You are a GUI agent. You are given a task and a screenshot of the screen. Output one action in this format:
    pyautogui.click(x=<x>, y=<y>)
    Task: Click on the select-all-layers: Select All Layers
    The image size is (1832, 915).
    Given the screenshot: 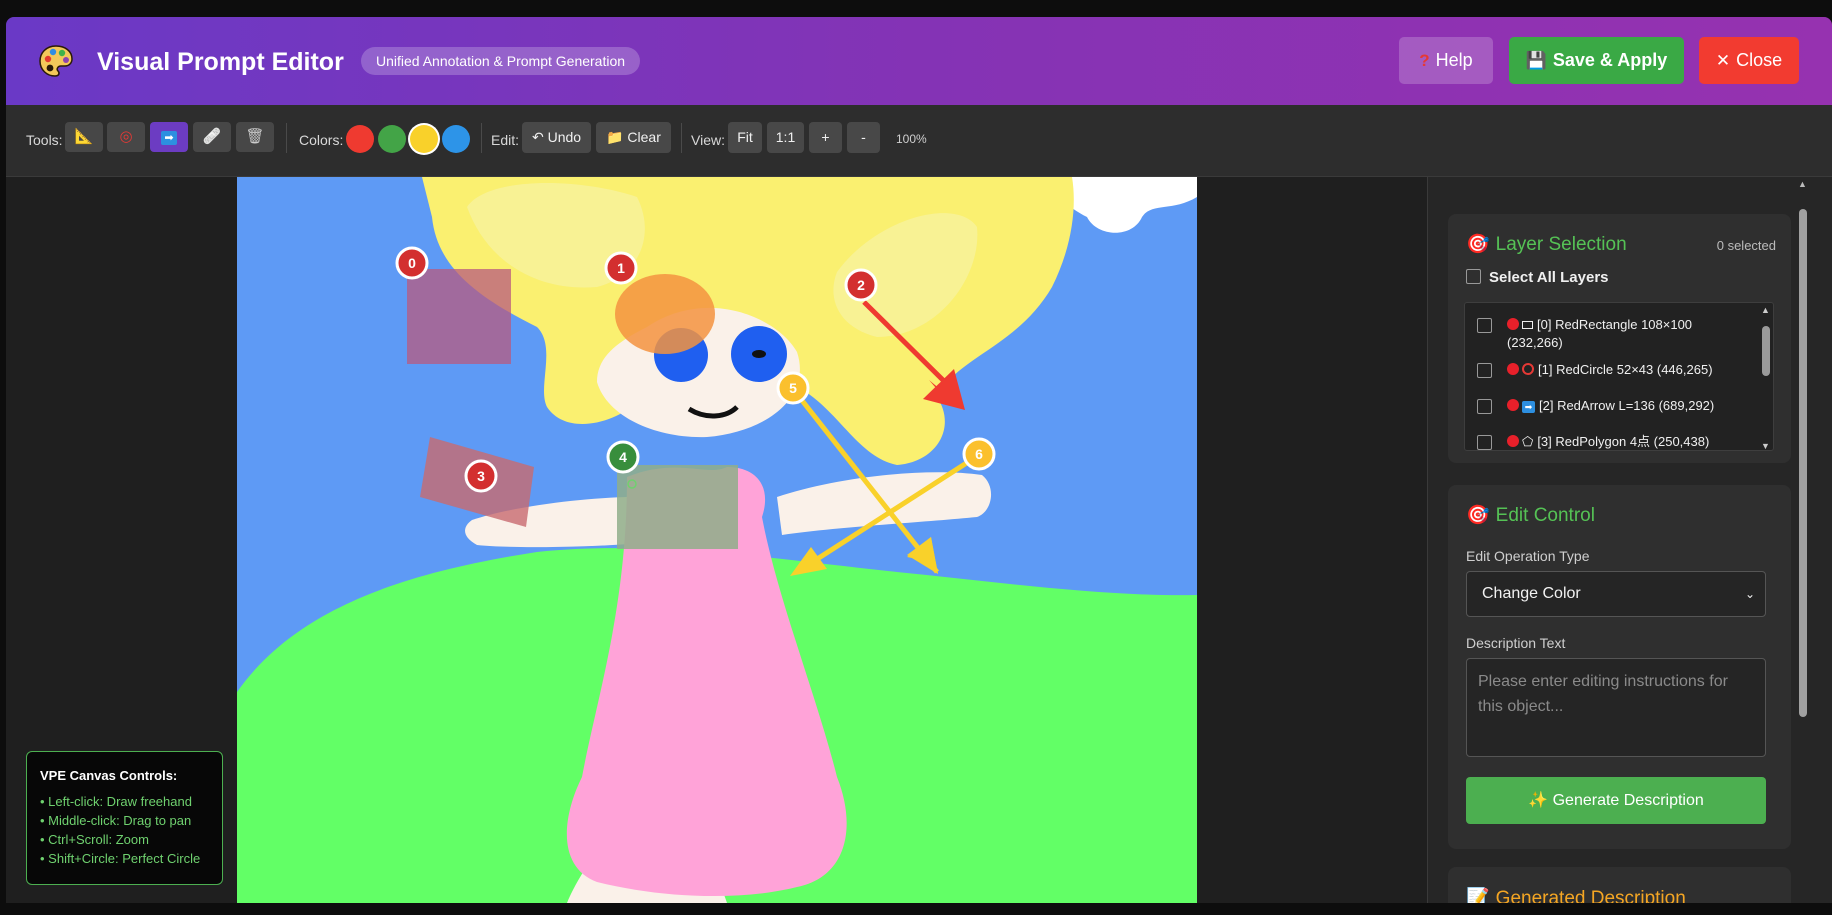 What is the action you would take?
    pyautogui.click(x=1537, y=277)
    